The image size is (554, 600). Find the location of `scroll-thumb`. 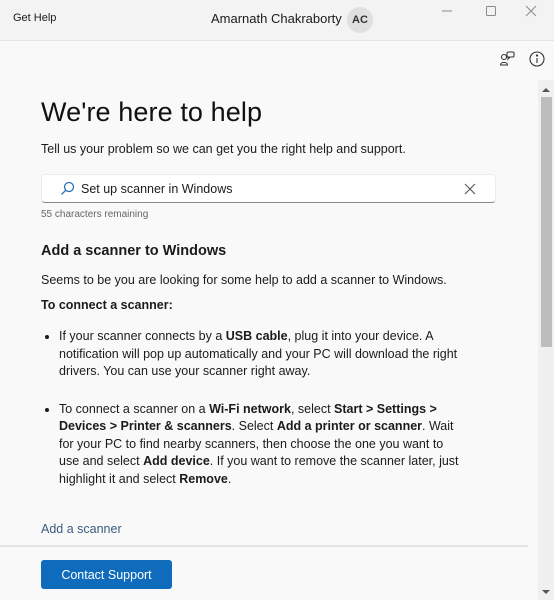

scroll-thumb is located at coordinates (546, 222).